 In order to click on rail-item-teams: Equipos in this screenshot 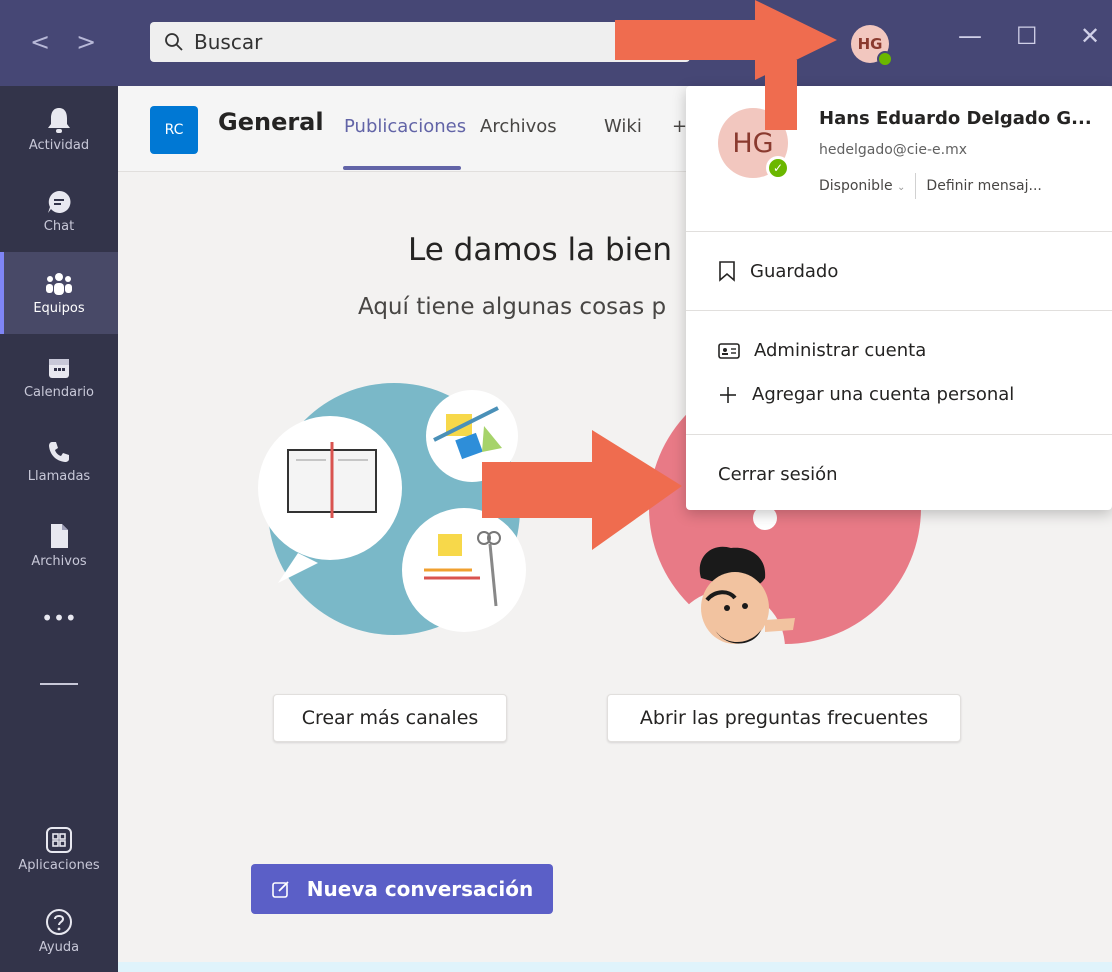, I will do `click(59, 293)`.